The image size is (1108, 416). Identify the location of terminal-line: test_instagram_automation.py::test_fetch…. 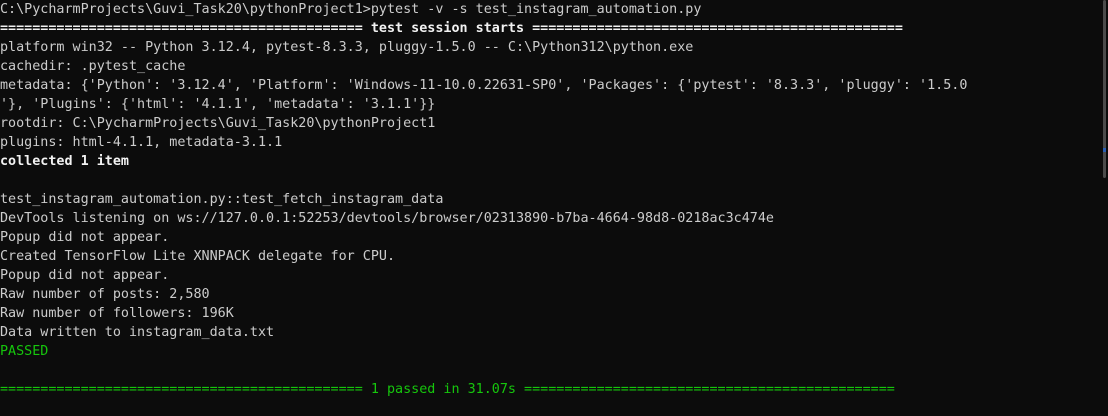
(222, 199).